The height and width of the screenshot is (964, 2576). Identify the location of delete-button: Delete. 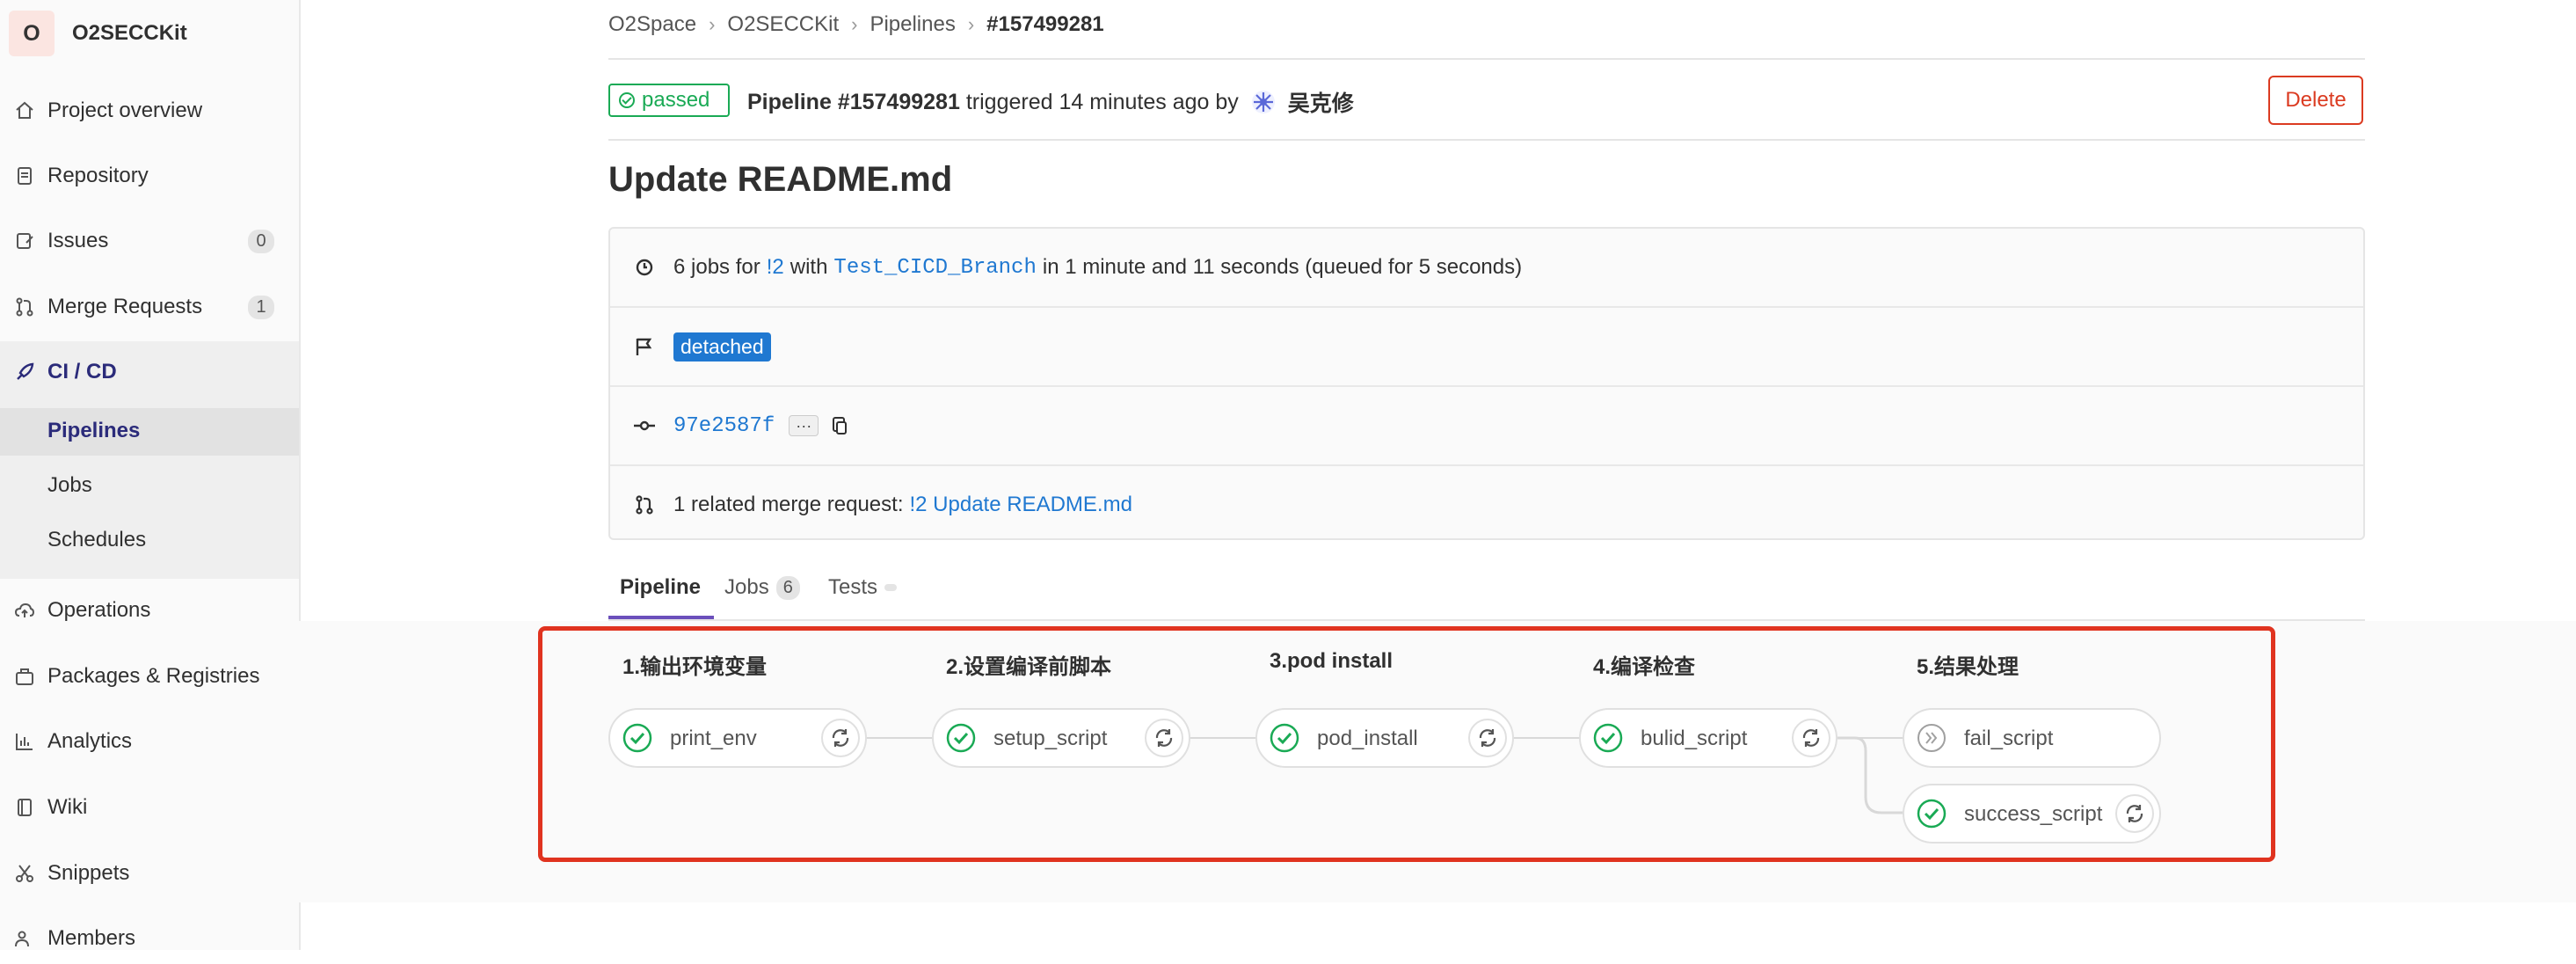
(2315, 100).